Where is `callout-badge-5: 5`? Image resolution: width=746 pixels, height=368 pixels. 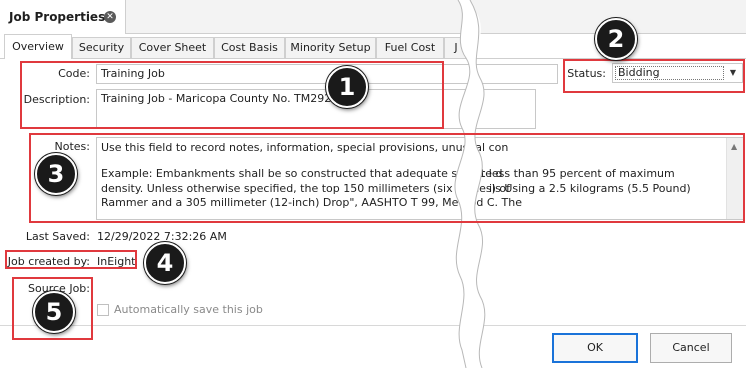
callout-badge-5: 5 is located at coordinates (54, 312).